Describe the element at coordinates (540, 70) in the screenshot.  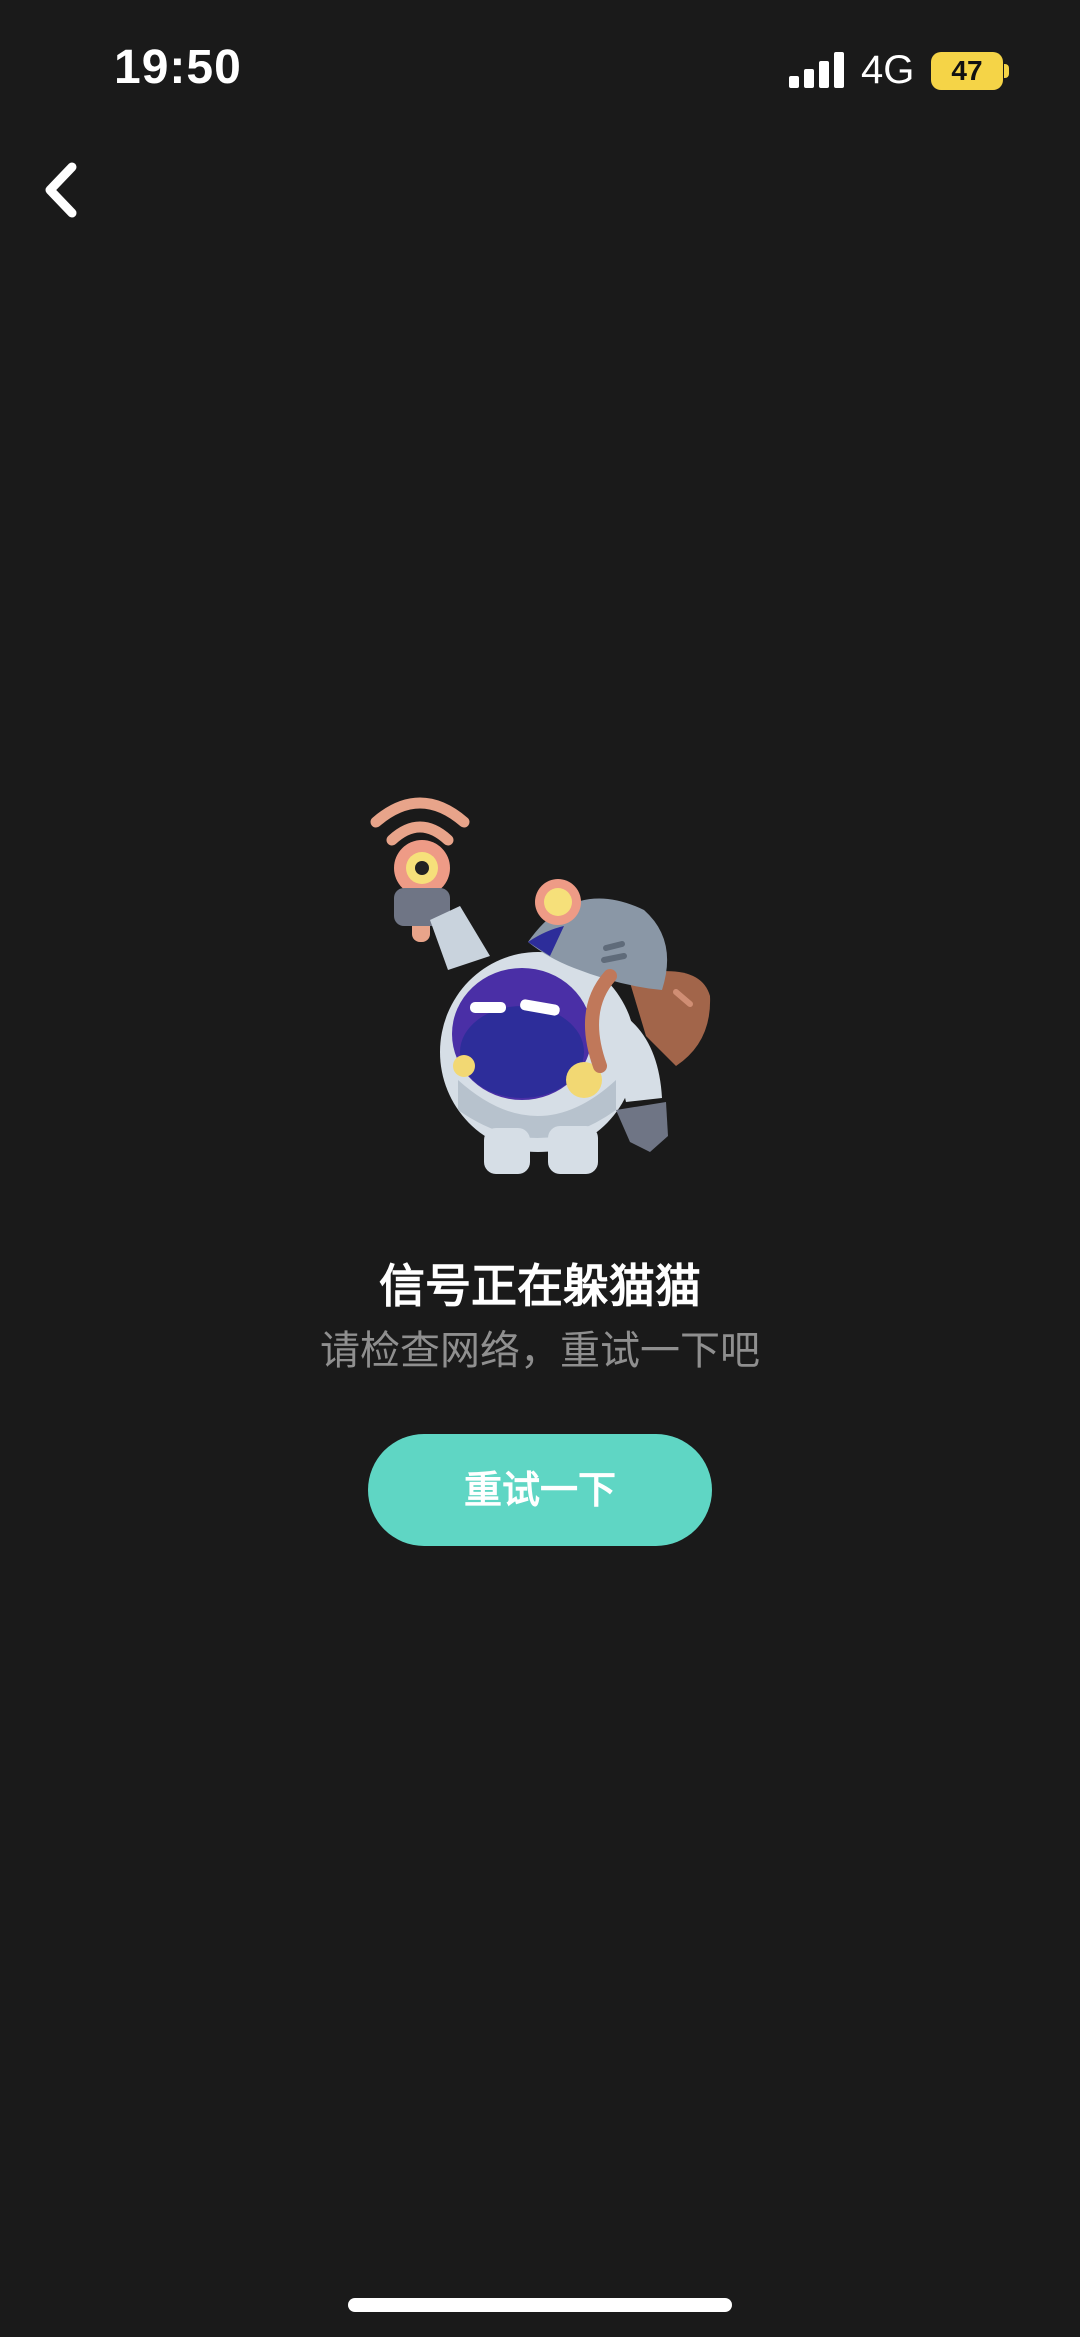
I see `status-bar: 19:50 4G 47` at that location.